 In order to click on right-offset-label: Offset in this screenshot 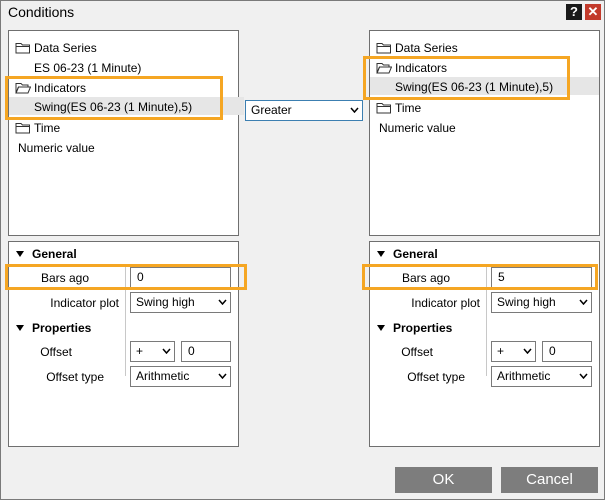, I will do `click(417, 352)`.